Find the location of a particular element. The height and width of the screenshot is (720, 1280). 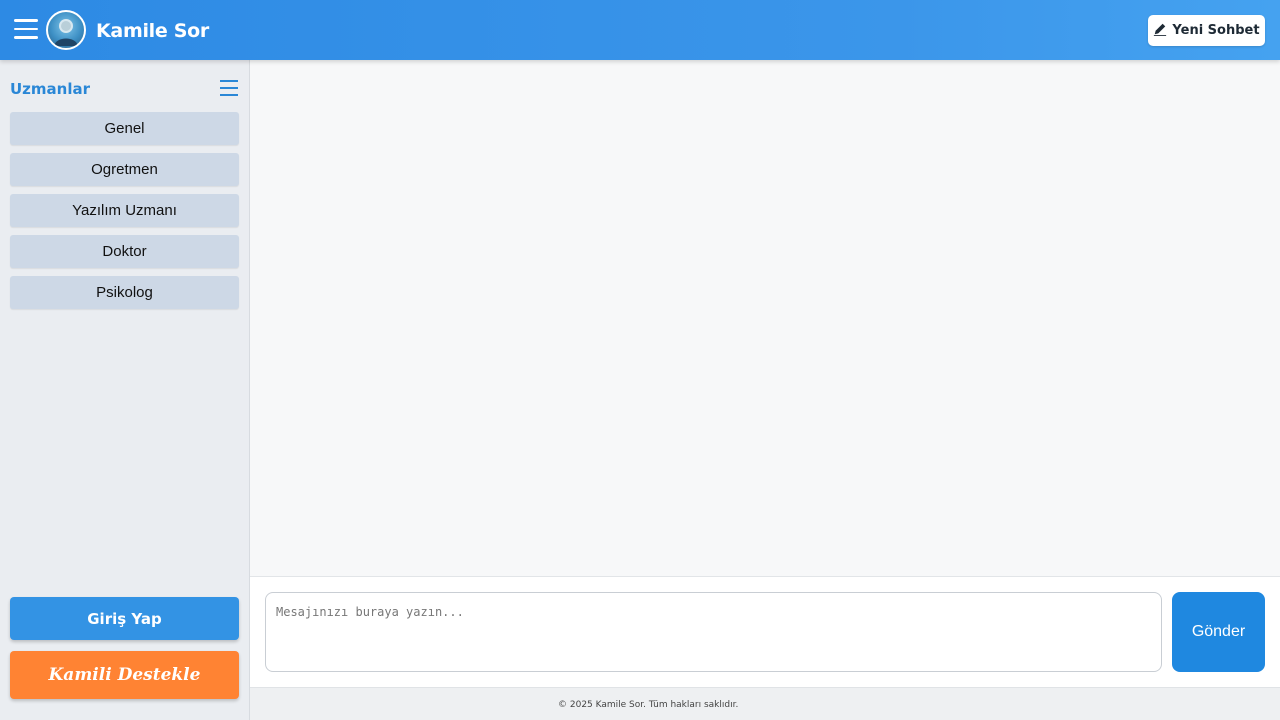

expert-button-yazilim-uzmani: Yazılım Uzmanı is located at coordinates (124, 210).